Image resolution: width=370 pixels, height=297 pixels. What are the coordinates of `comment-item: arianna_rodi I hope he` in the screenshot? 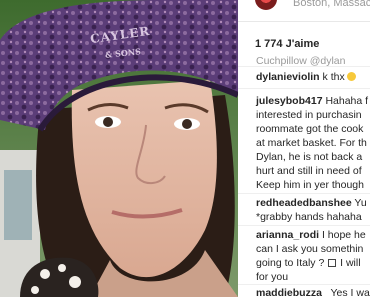 It's located at (311, 235).